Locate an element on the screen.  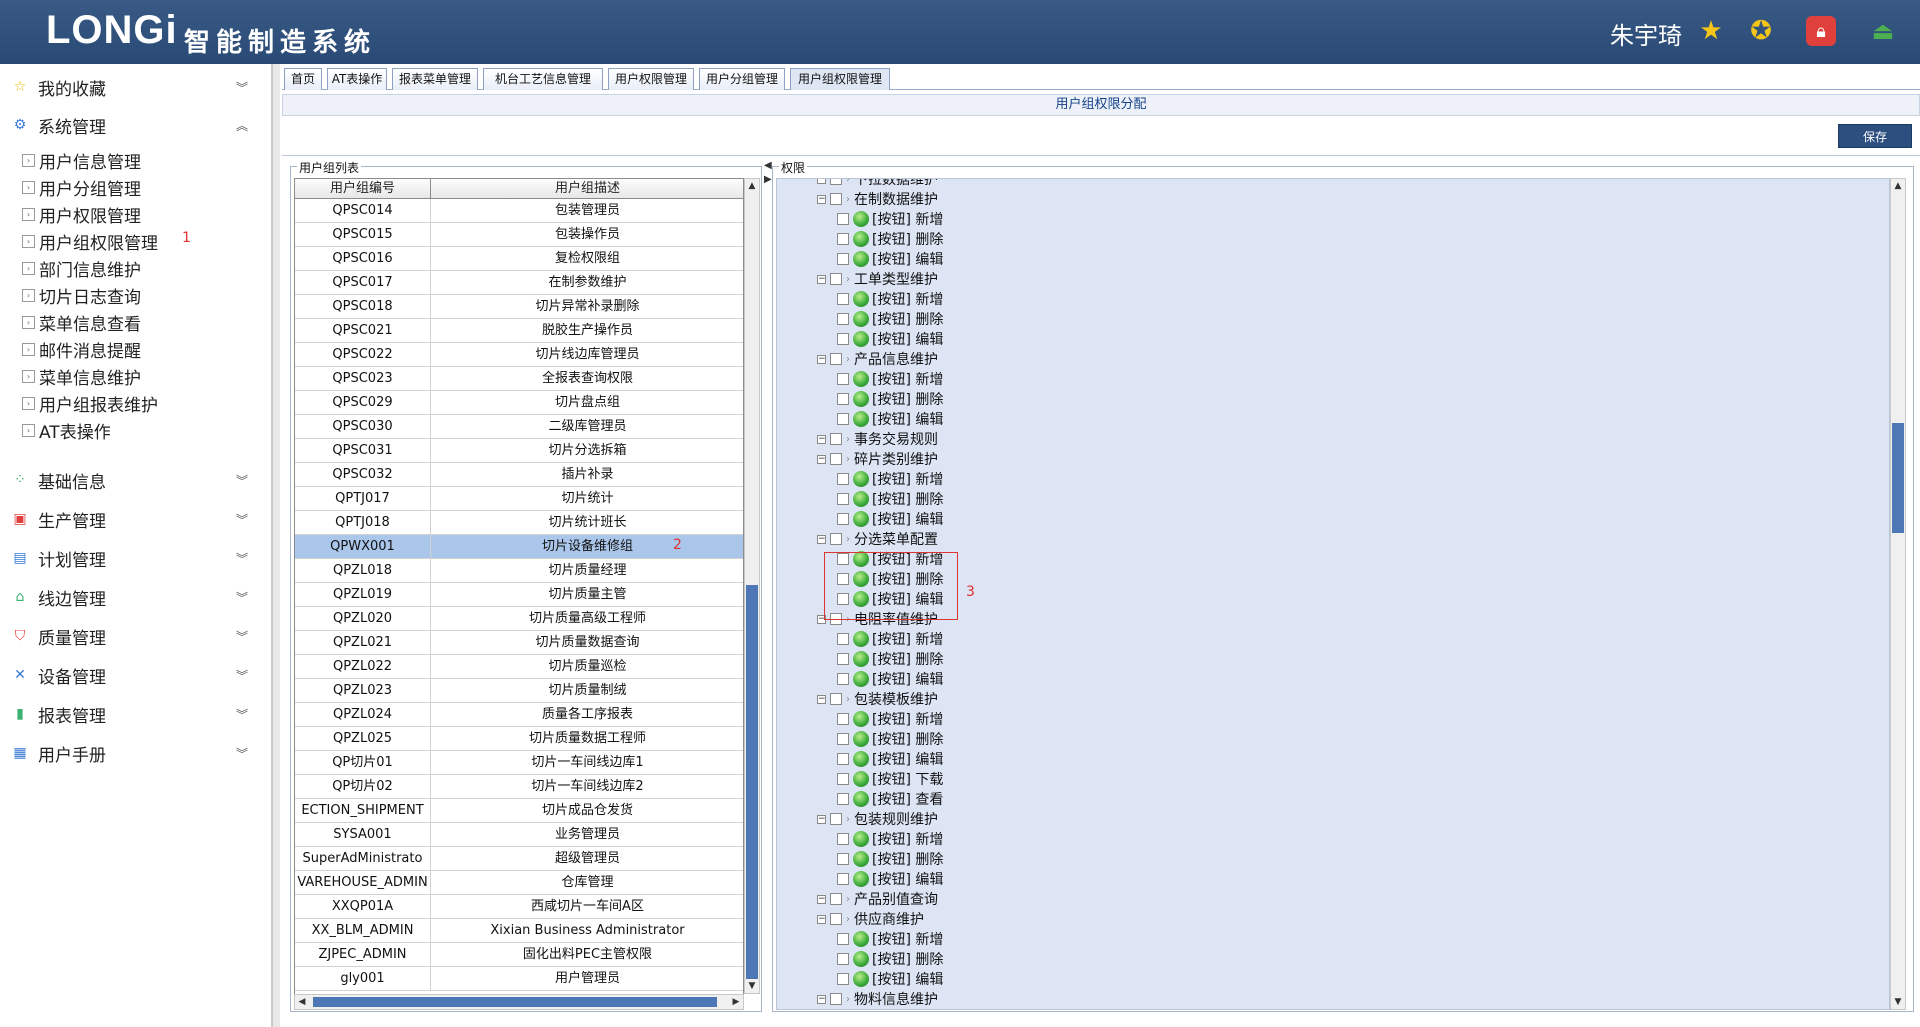
sidebar-item: › 部门信息维护 is located at coordinates (81, 268).